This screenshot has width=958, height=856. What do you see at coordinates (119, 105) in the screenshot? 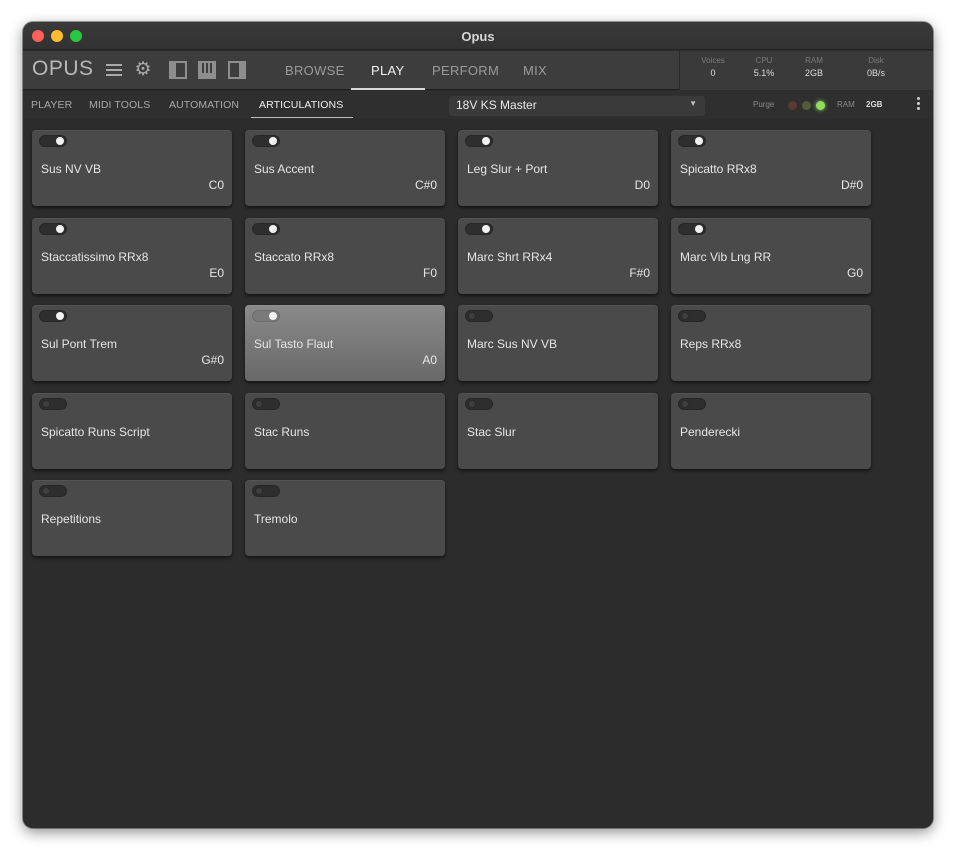
I see `tab-midi-tools: MIDI TOOLS` at bounding box center [119, 105].